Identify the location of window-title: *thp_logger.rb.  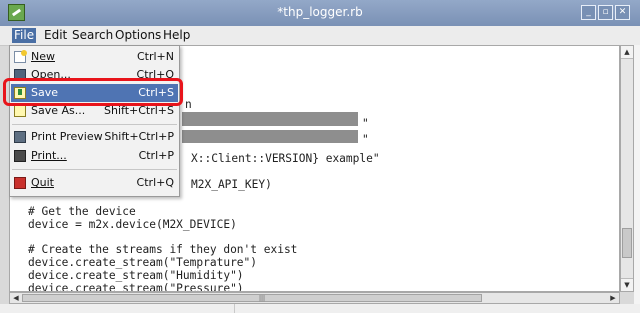
(320, 12).